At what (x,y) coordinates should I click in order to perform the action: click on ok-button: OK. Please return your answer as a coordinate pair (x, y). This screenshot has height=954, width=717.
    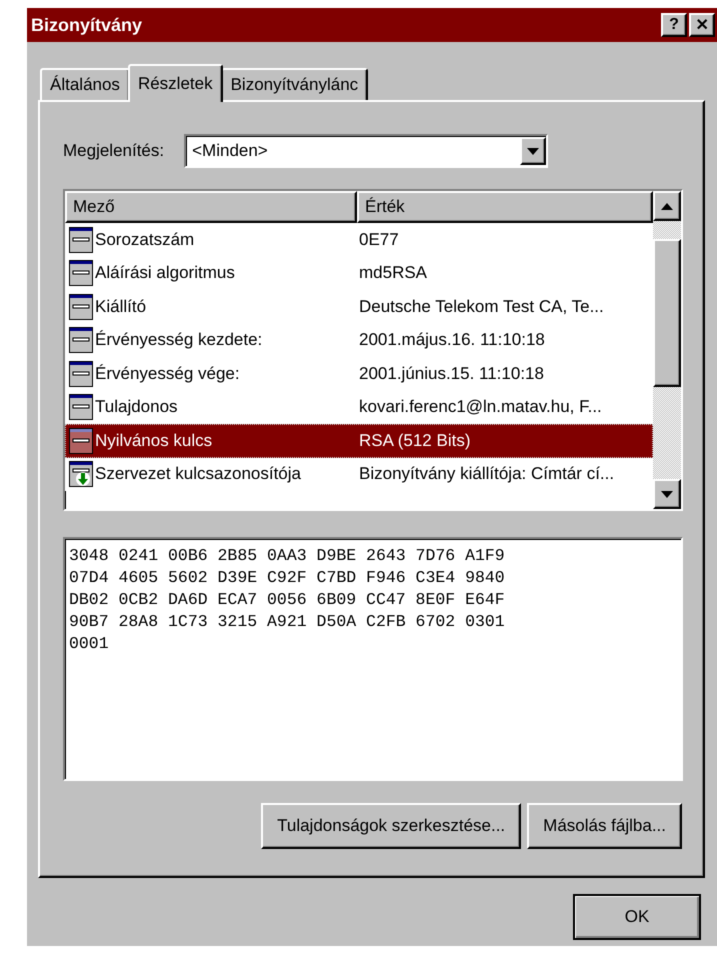
    Looking at the image, I should click on (637, 917).